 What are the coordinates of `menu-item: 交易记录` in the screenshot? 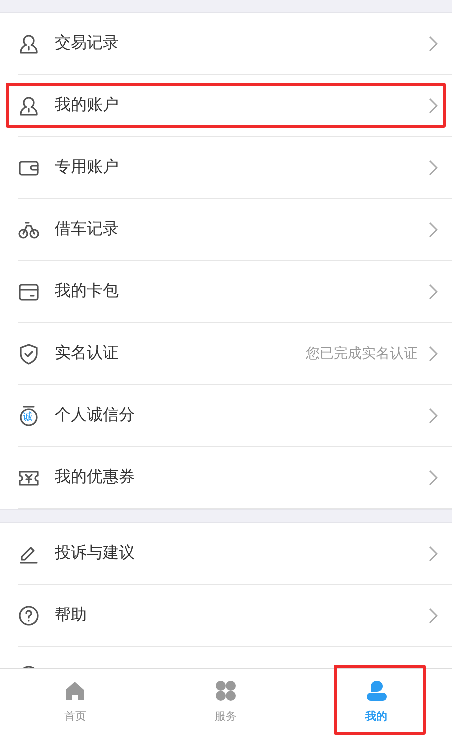 It's located at (235, 44).